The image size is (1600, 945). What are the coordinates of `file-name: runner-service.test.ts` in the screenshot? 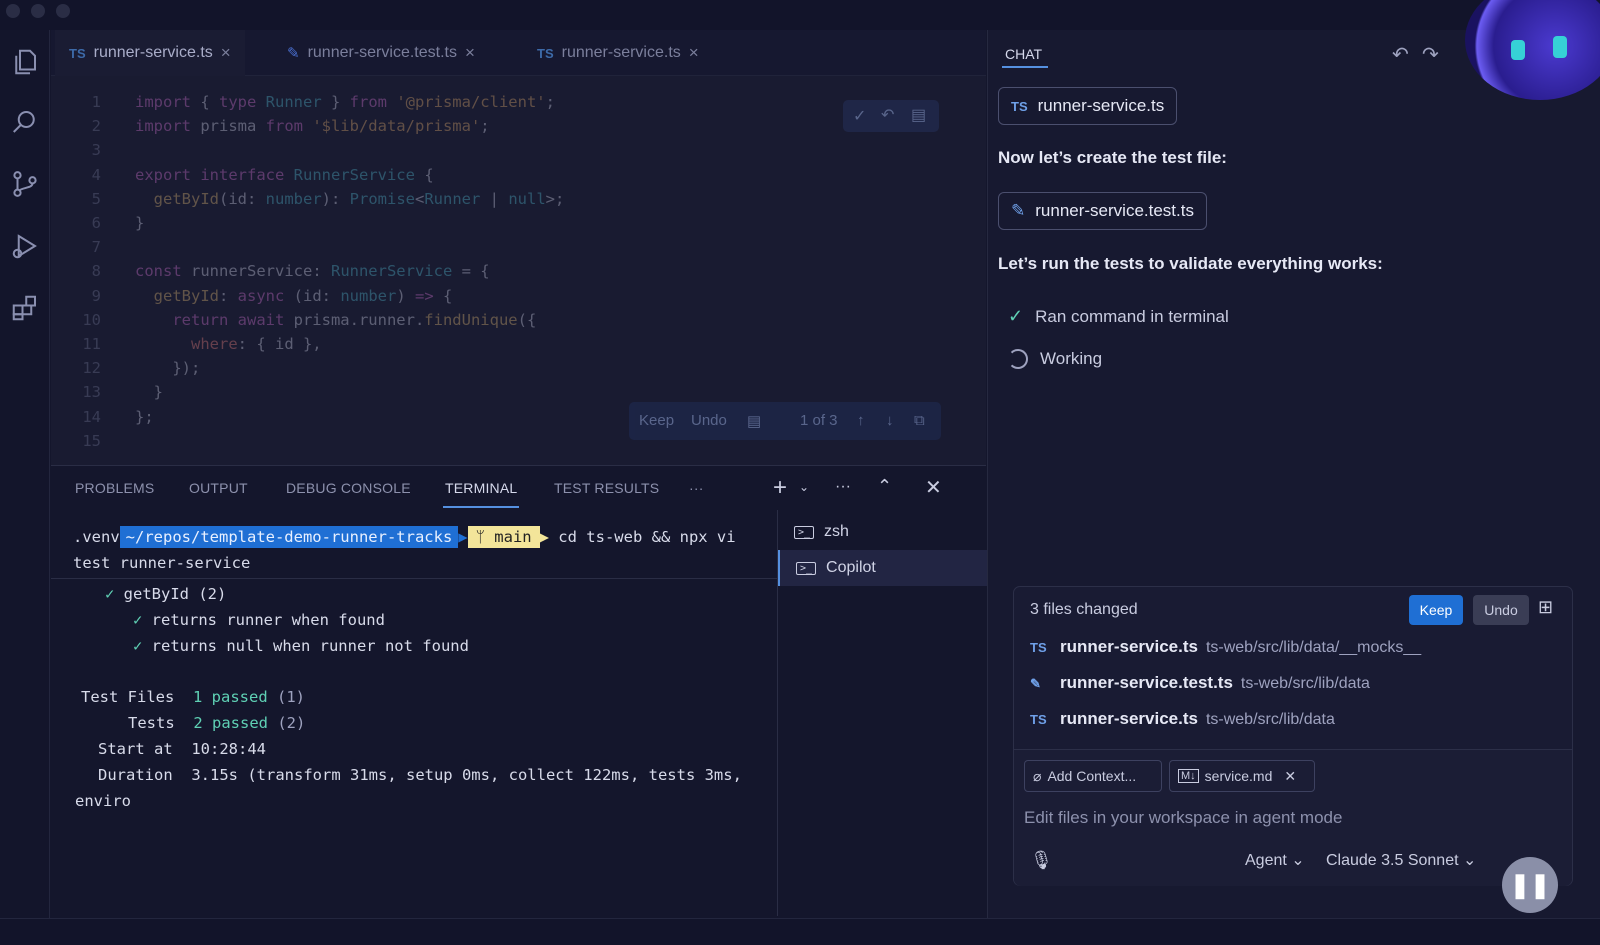 It's located at (1146, 682).